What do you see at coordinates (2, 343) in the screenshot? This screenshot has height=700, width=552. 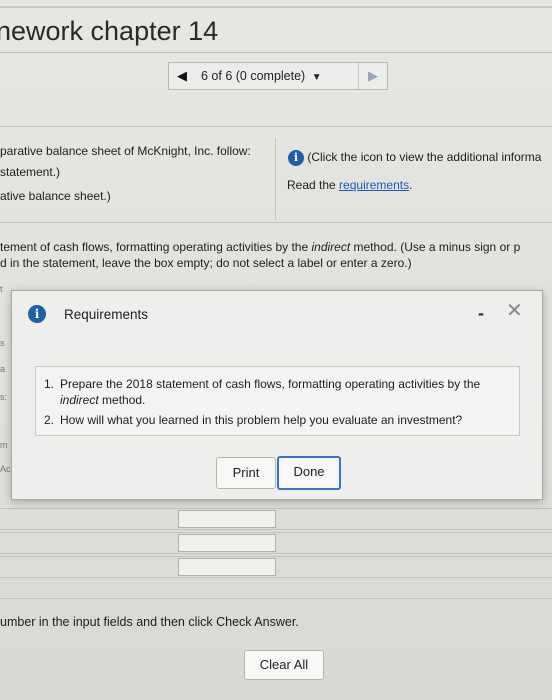 I see `left-stub-2: s` at bounding box center [2, 343].